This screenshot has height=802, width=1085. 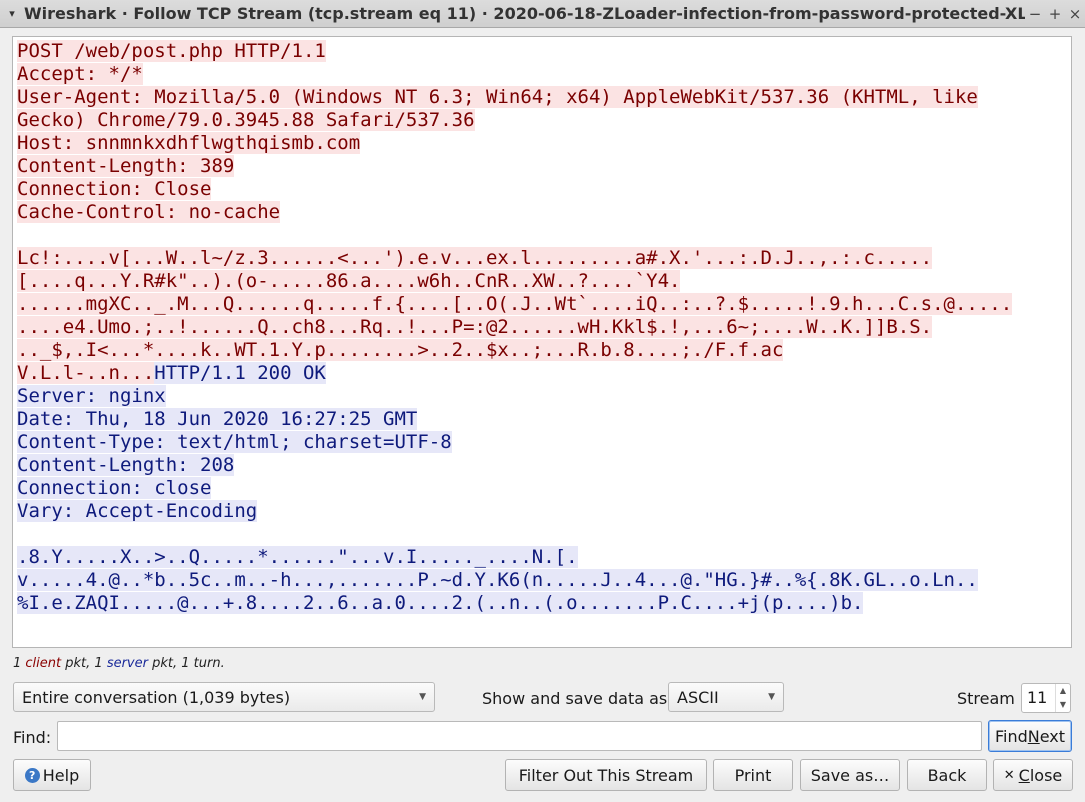 What do you see at coordinates (52, 775) in the screenshot?
I see `help-button: ? Help` at bounding box center [52, 775].